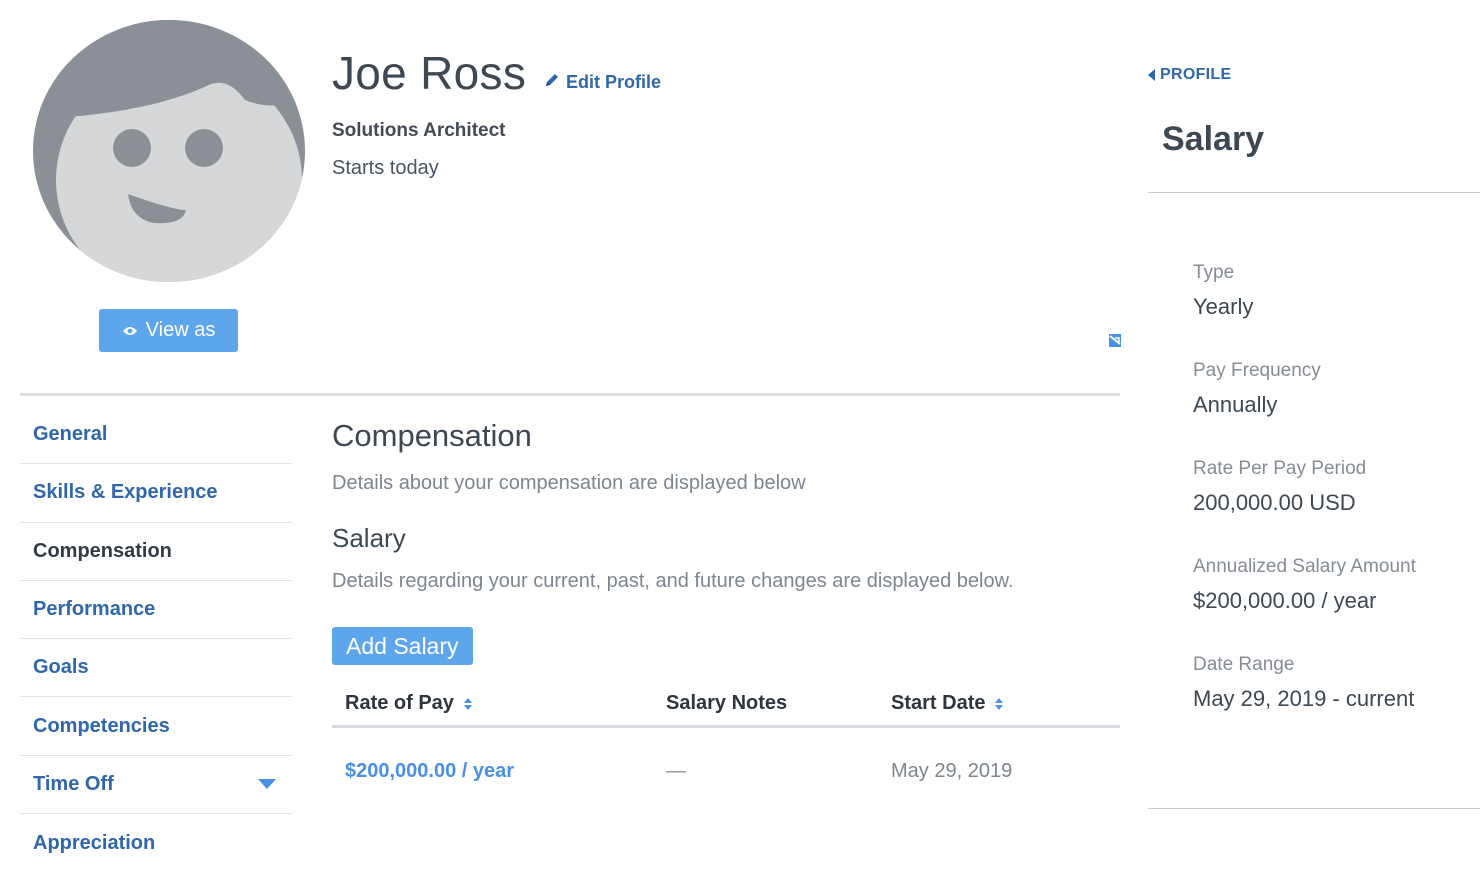 The image size is (1480, 870). What do you see at coordinates (1213, 139) in the screenshot?
I see `panel-title: Salary` at bounding box center [1213, 139].